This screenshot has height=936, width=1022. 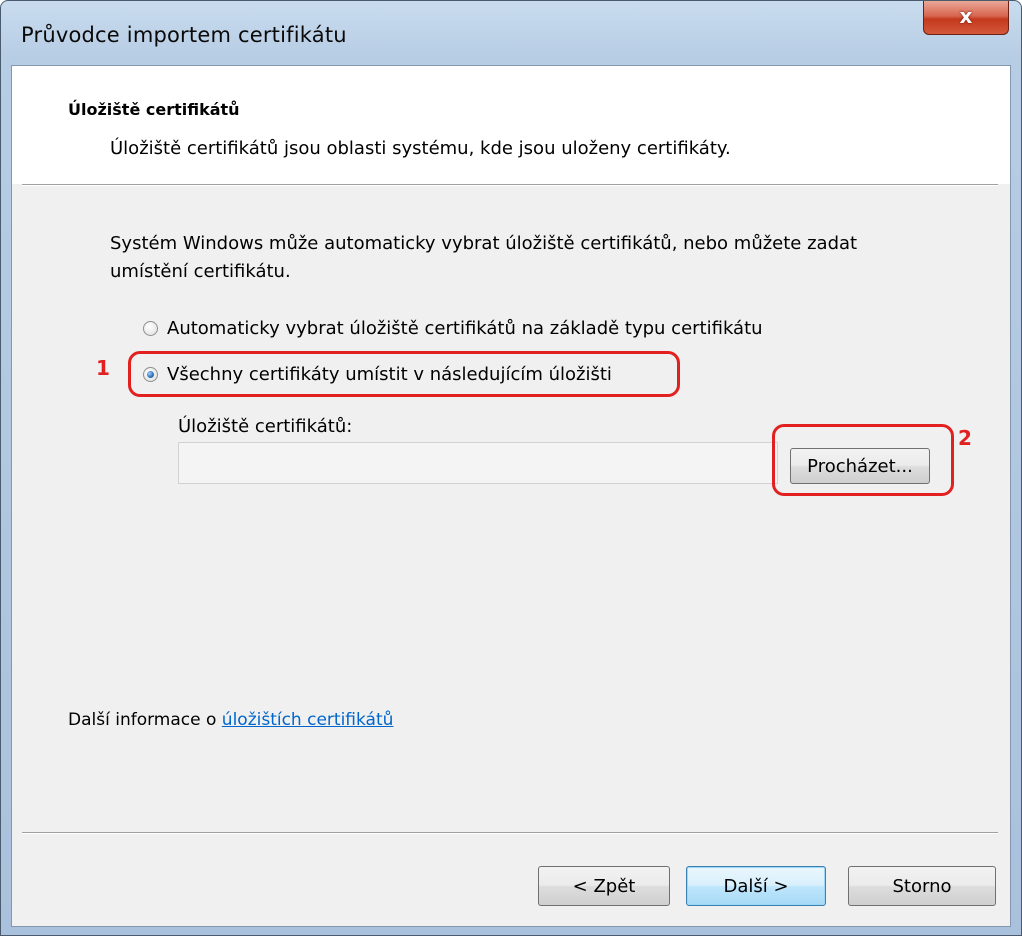 What do you see at coordinates (922, 886) in the screenshot?
I see `cancel-button: Storno` at bounding box center [922, 886].